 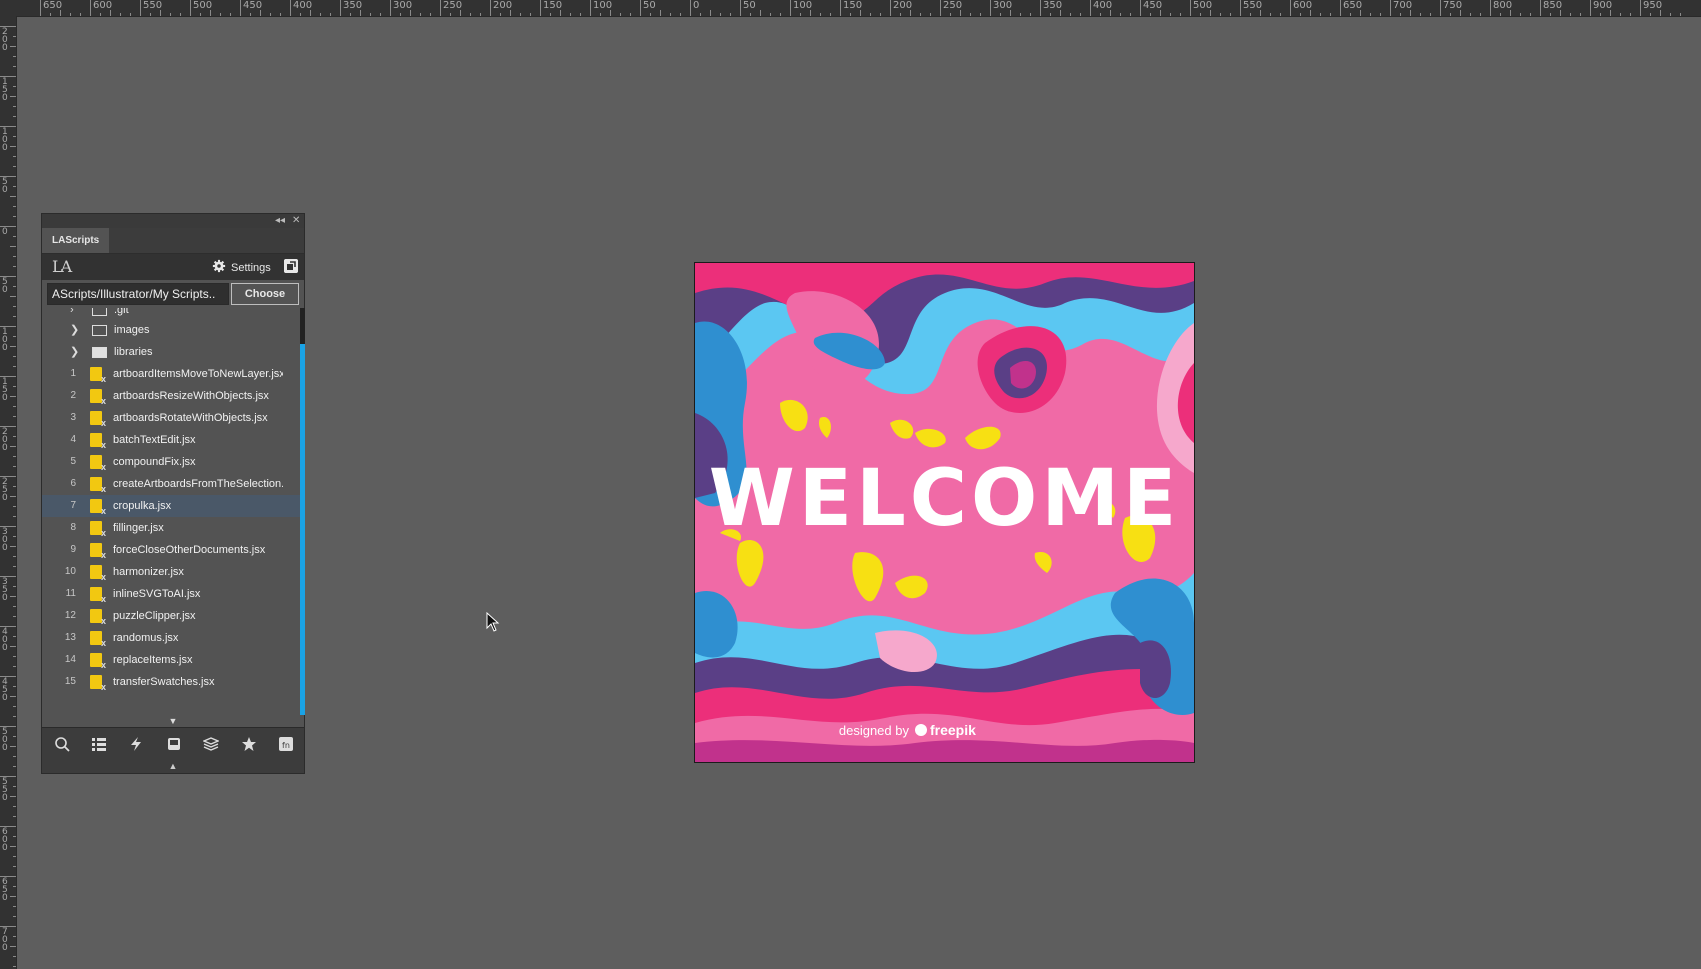 I want to click on script-item: 9 forceCloseOtherDocuments.jsx, so click(x=171, y=550).